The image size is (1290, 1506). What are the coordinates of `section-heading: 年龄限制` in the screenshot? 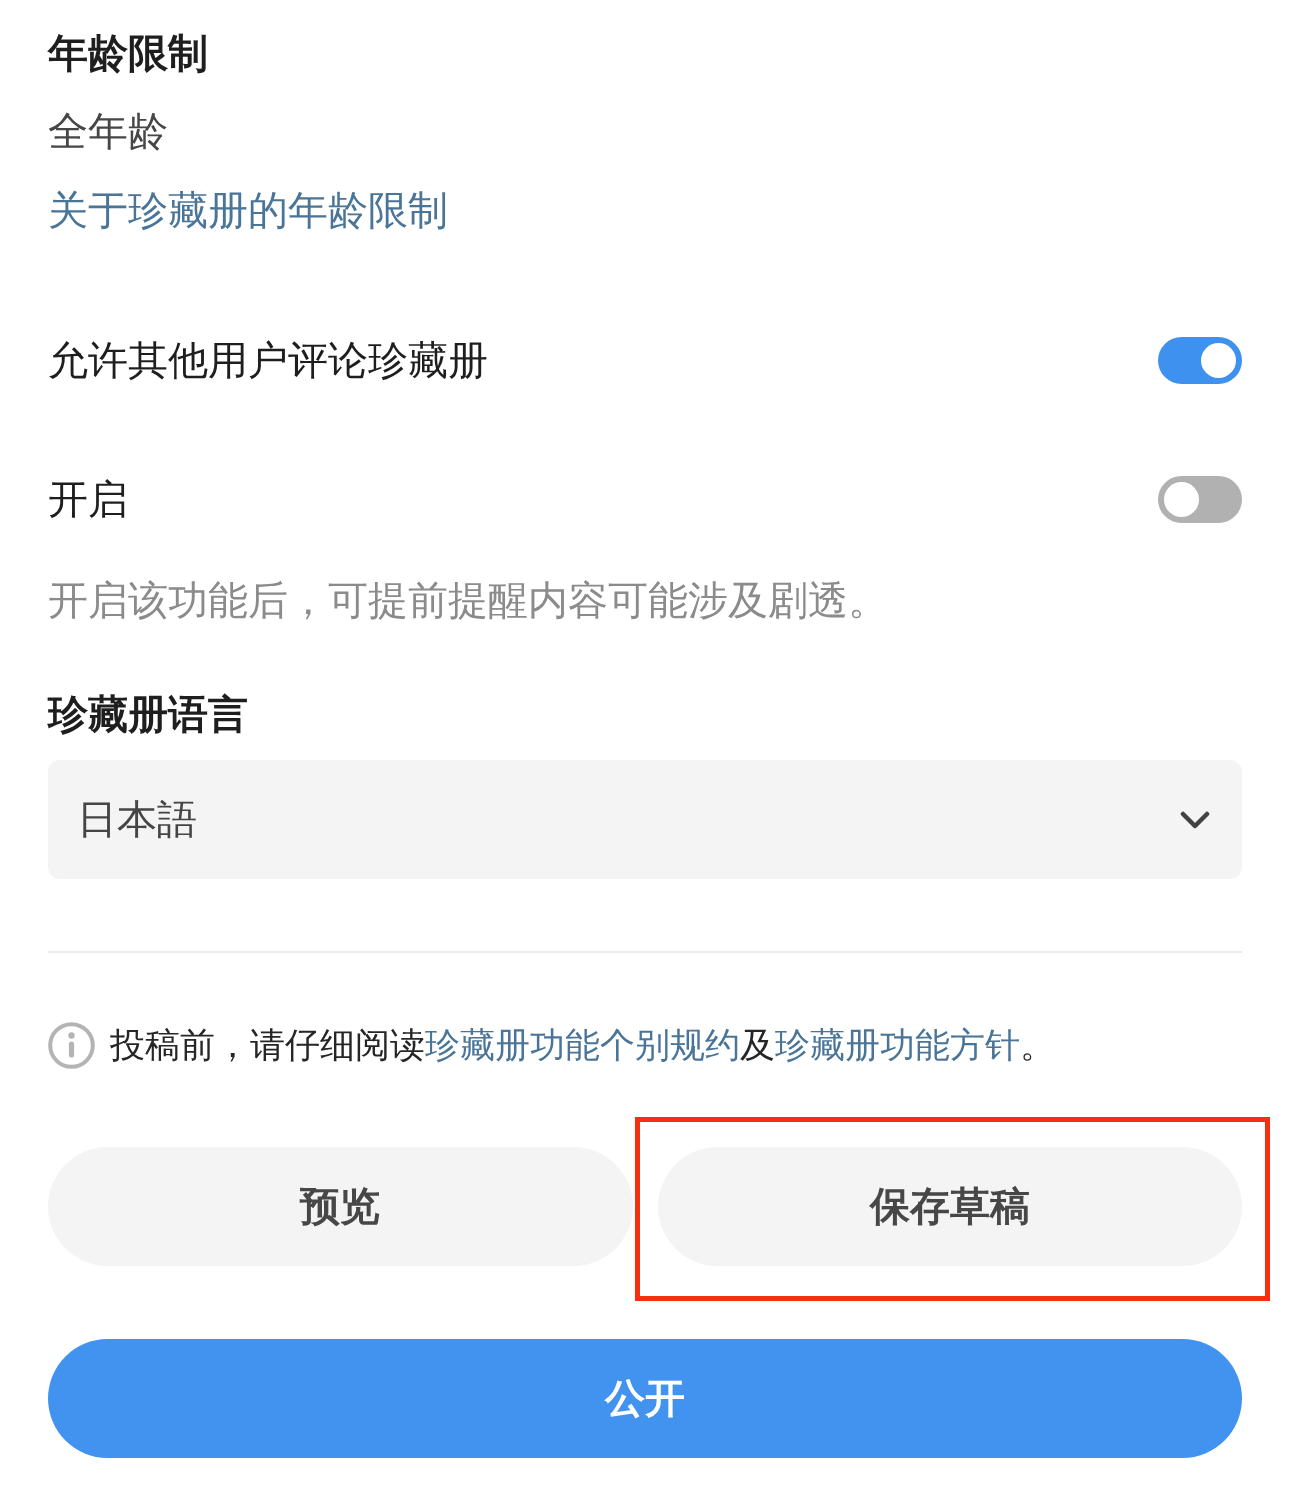 It's located at (128, 53).